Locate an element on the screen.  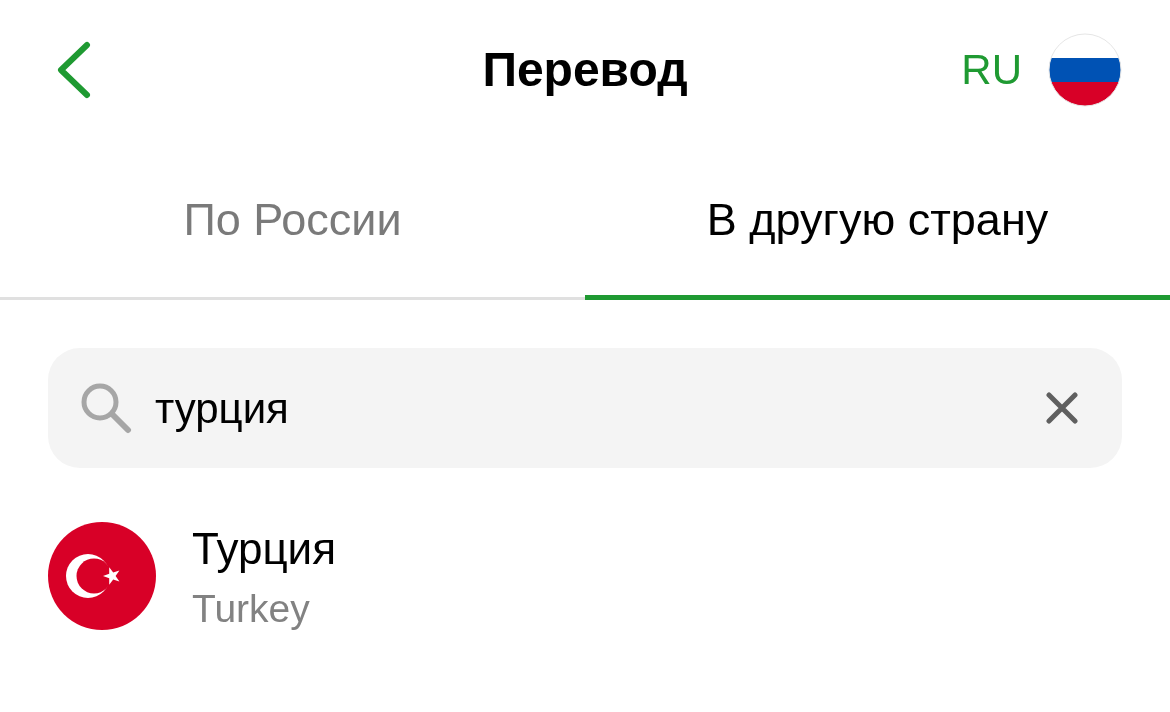
back-chevron-icon is located at coordinates (74, 70).